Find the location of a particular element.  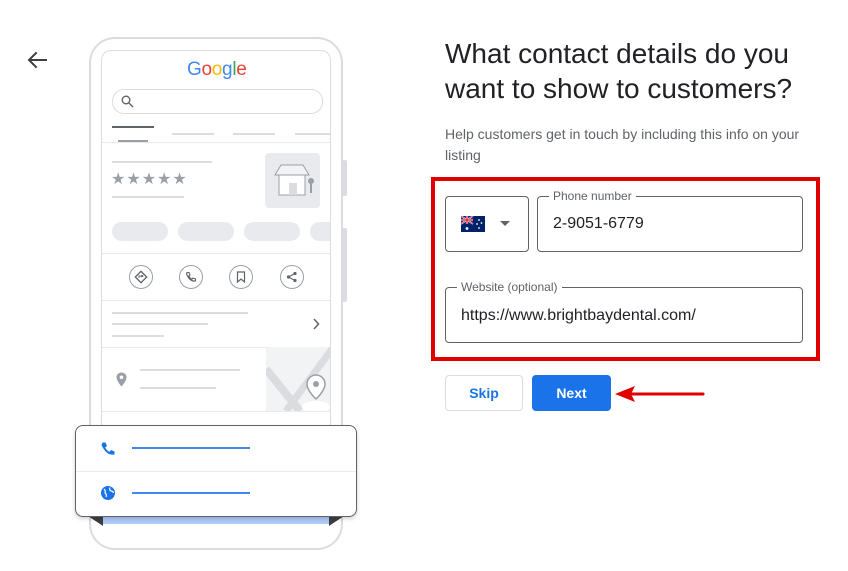

contact-card-illustration is located at coordinates (216, 471).